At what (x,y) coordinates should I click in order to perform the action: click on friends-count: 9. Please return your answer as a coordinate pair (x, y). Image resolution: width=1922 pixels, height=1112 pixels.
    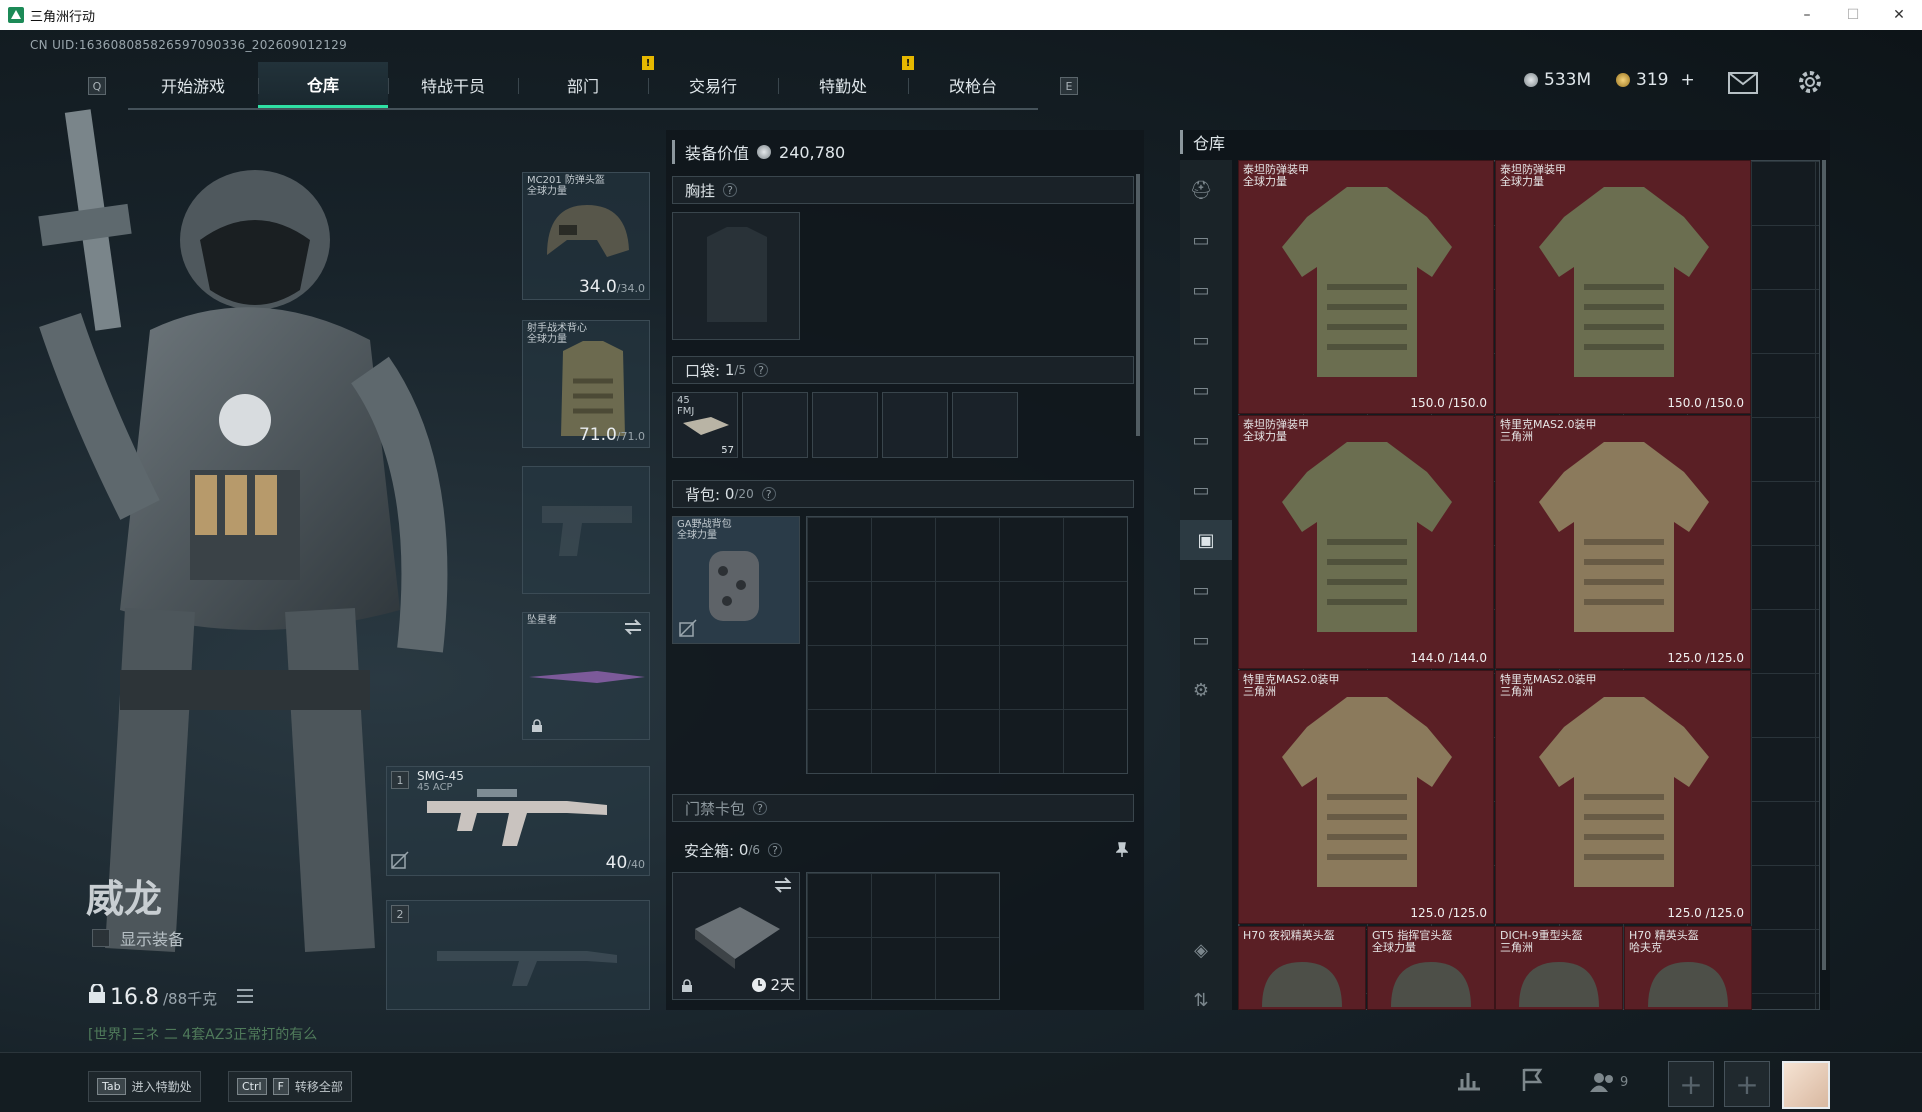
    Looking at the image, I should click on (1609, 1082).